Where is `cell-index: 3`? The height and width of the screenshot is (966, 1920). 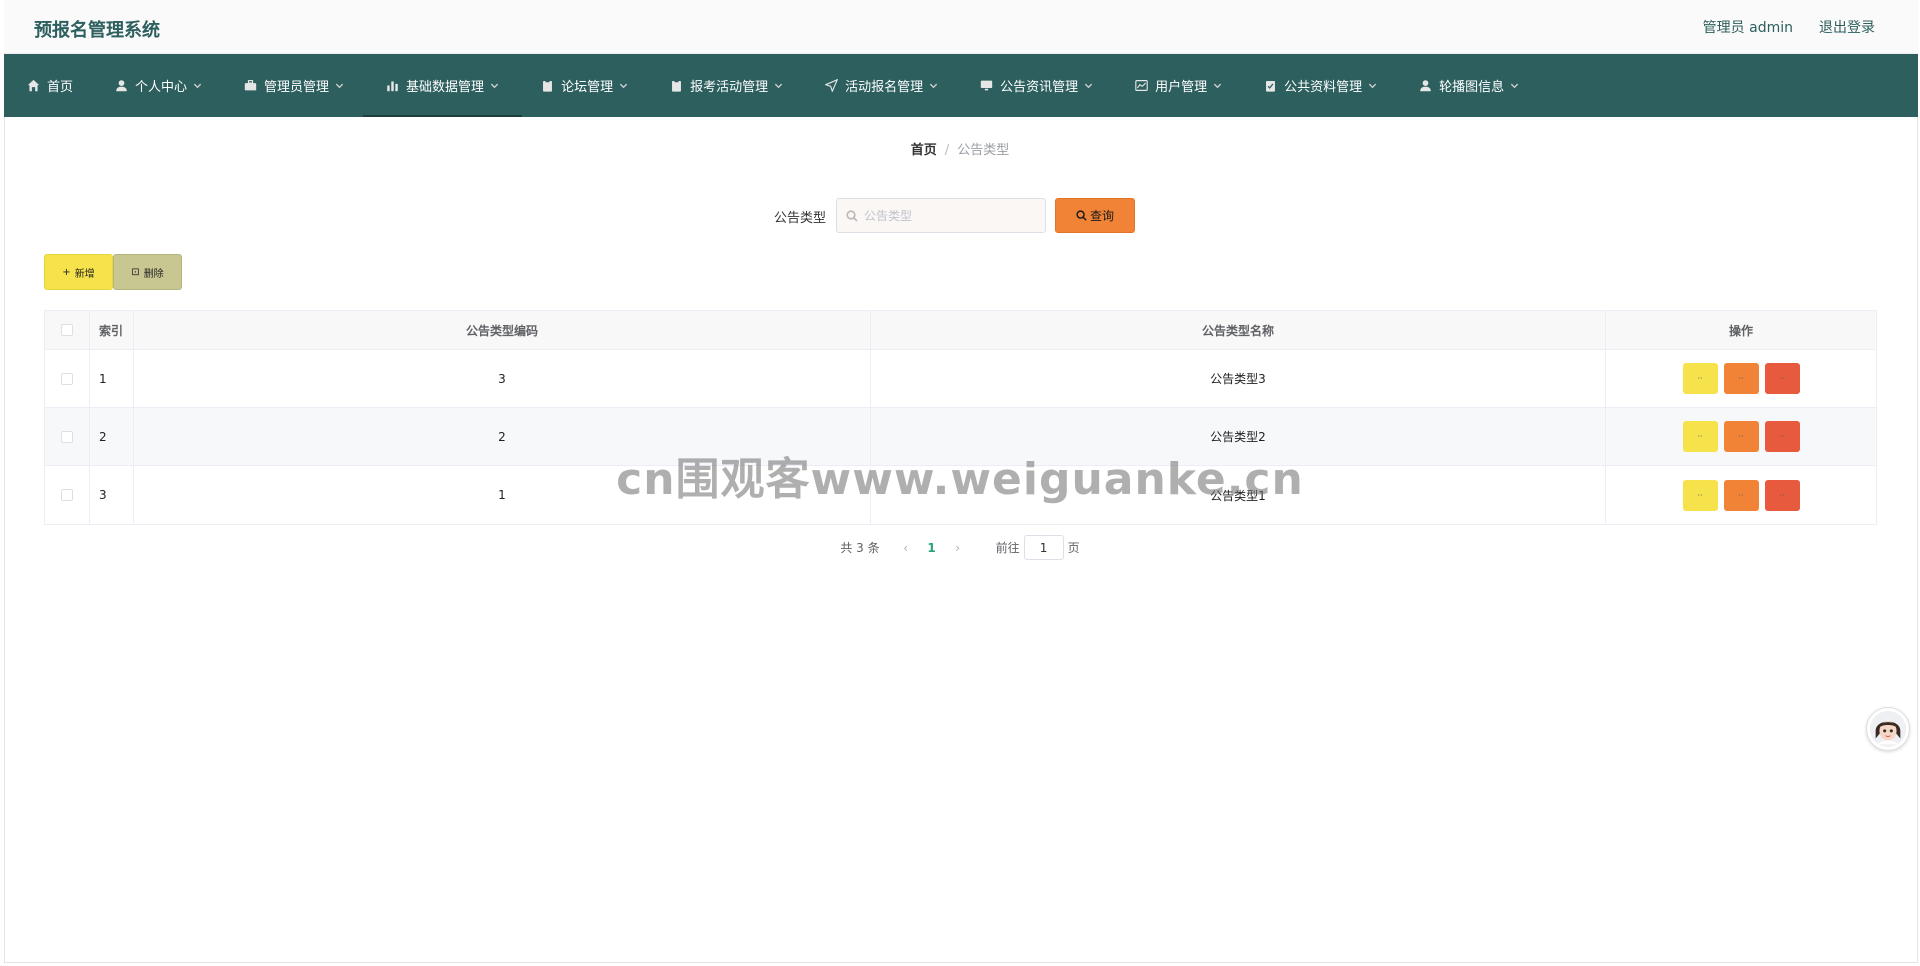
cell-index: 3 is located at coordinates (112, 495).